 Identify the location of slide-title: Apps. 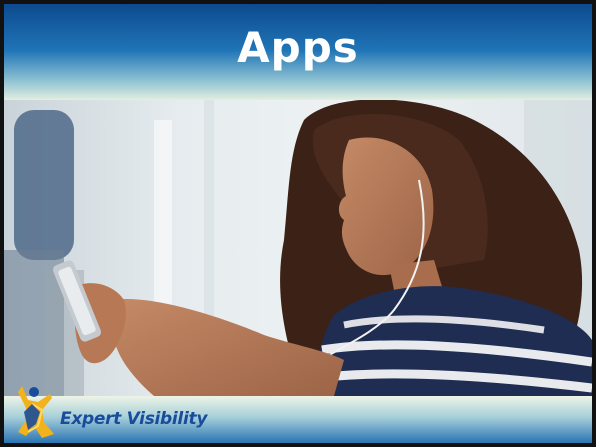
(298, 47).